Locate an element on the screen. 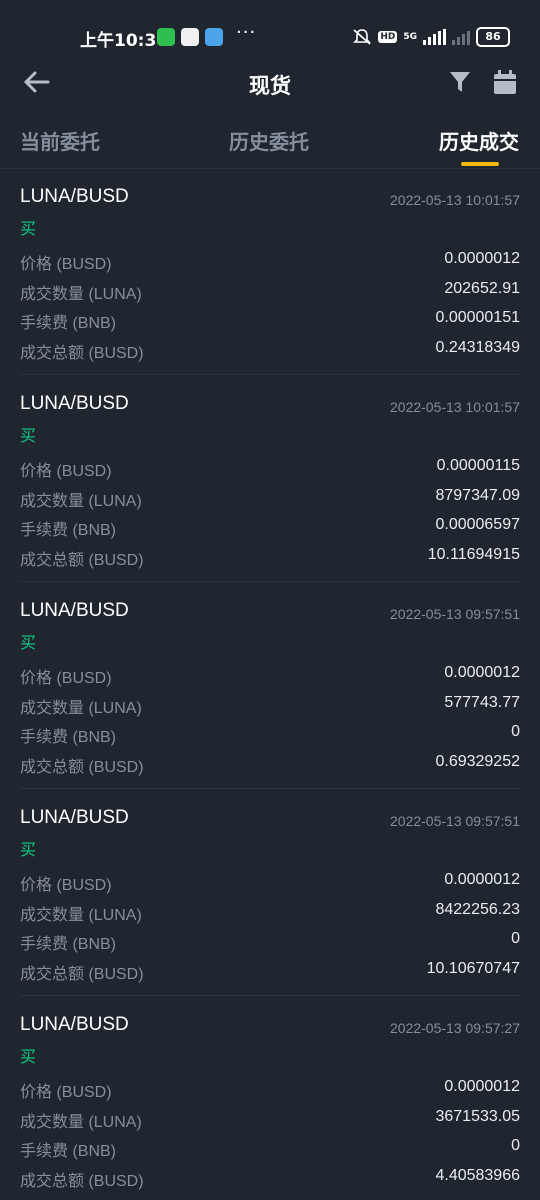 This screenshot has width=540, height=1200. tab-order-history: 历史委托 is located at coordinates (269, 140).